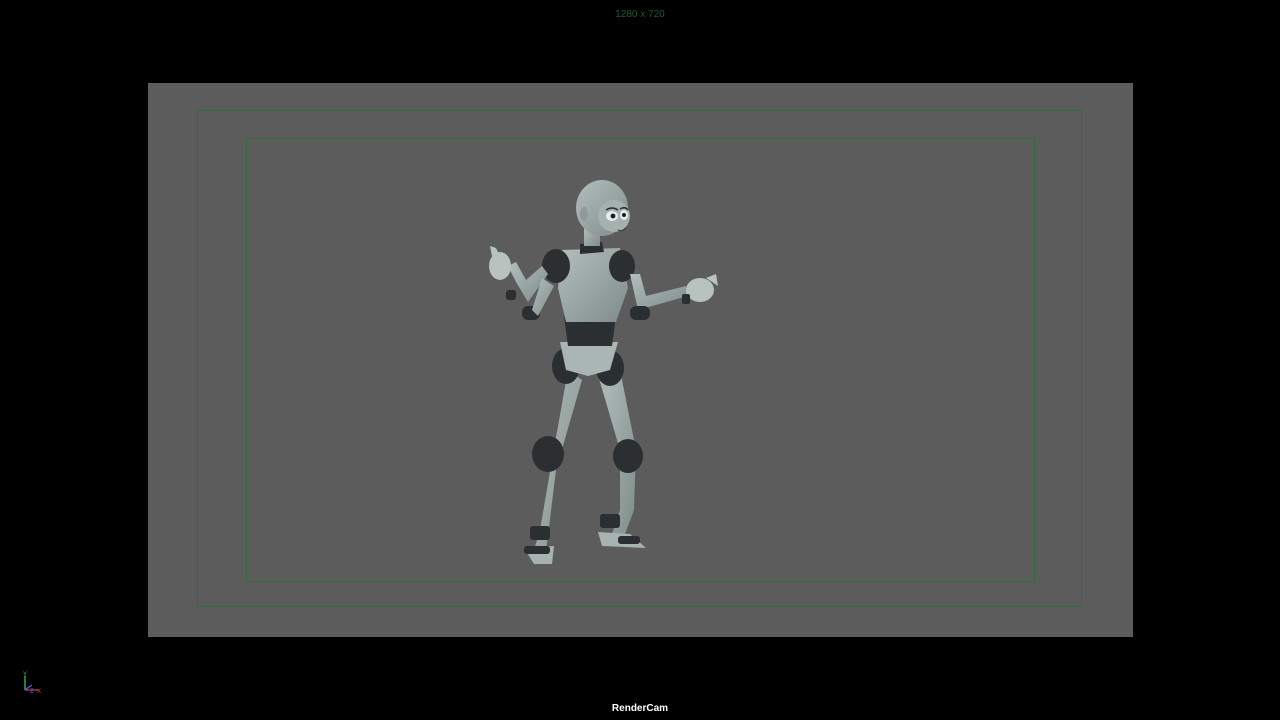 This screenshot has height=720, width=1280. What do you see at coordinates (39, 692) in the screenshot?
I see `axis-x-label: X` at bounding box center [39, 692].